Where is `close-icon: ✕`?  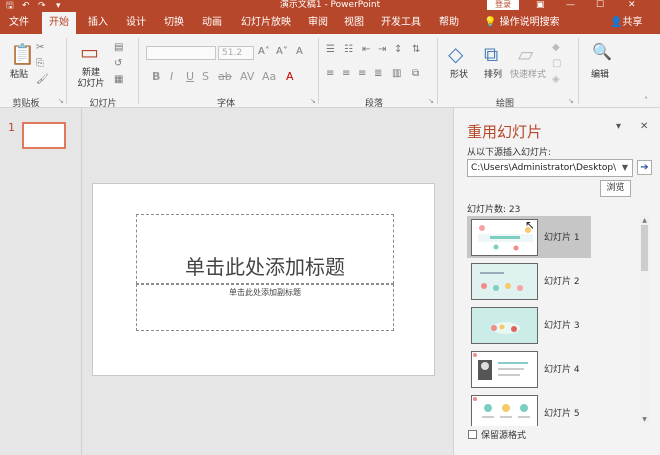
close-icon: ✕ is located at coordinates (632, 5).